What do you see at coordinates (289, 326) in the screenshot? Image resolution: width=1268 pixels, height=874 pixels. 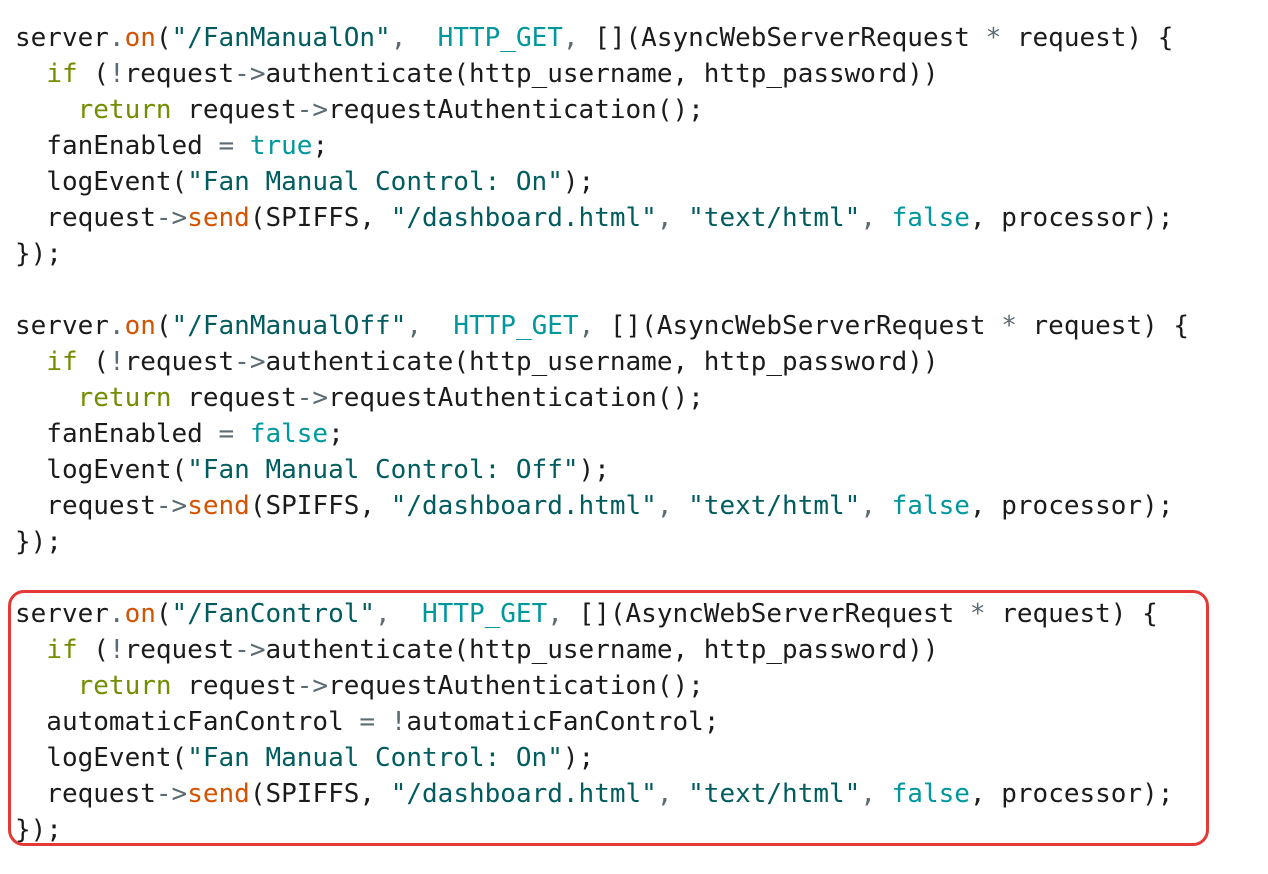 I see `code-token-string: "/FanManualOff"` at bounding box center [289, 326].